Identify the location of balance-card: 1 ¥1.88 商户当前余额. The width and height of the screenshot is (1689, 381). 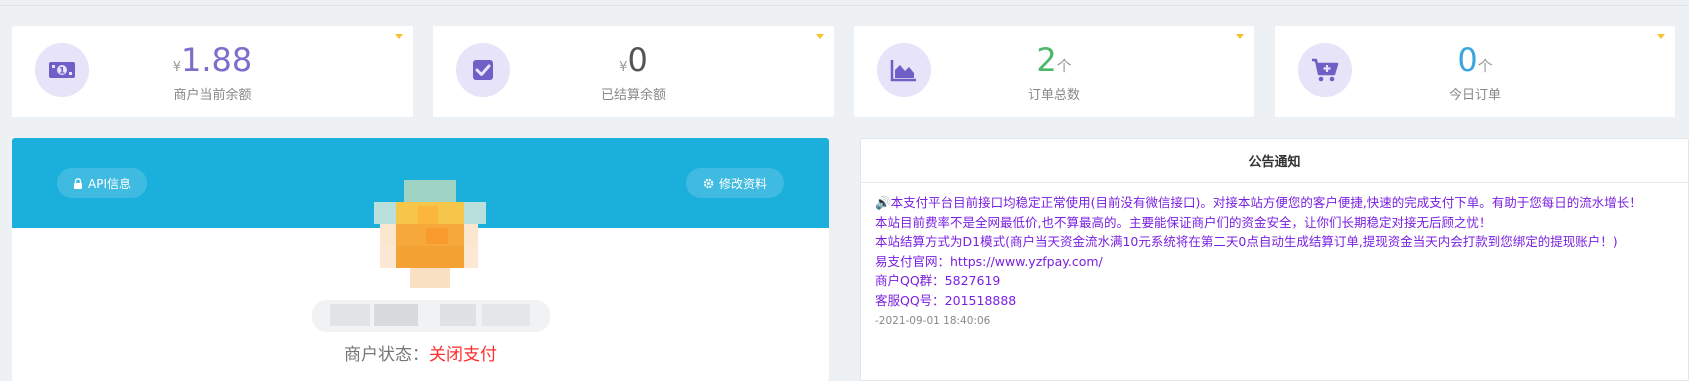
(212, 71).